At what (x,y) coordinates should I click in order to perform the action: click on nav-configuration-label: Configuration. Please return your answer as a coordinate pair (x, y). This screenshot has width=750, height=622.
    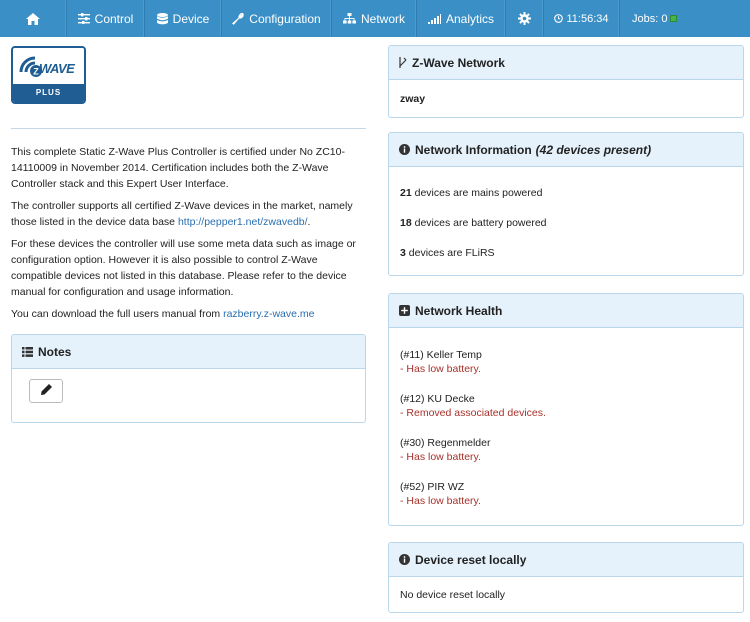
    Looking at the image, I should click on (285, 18).